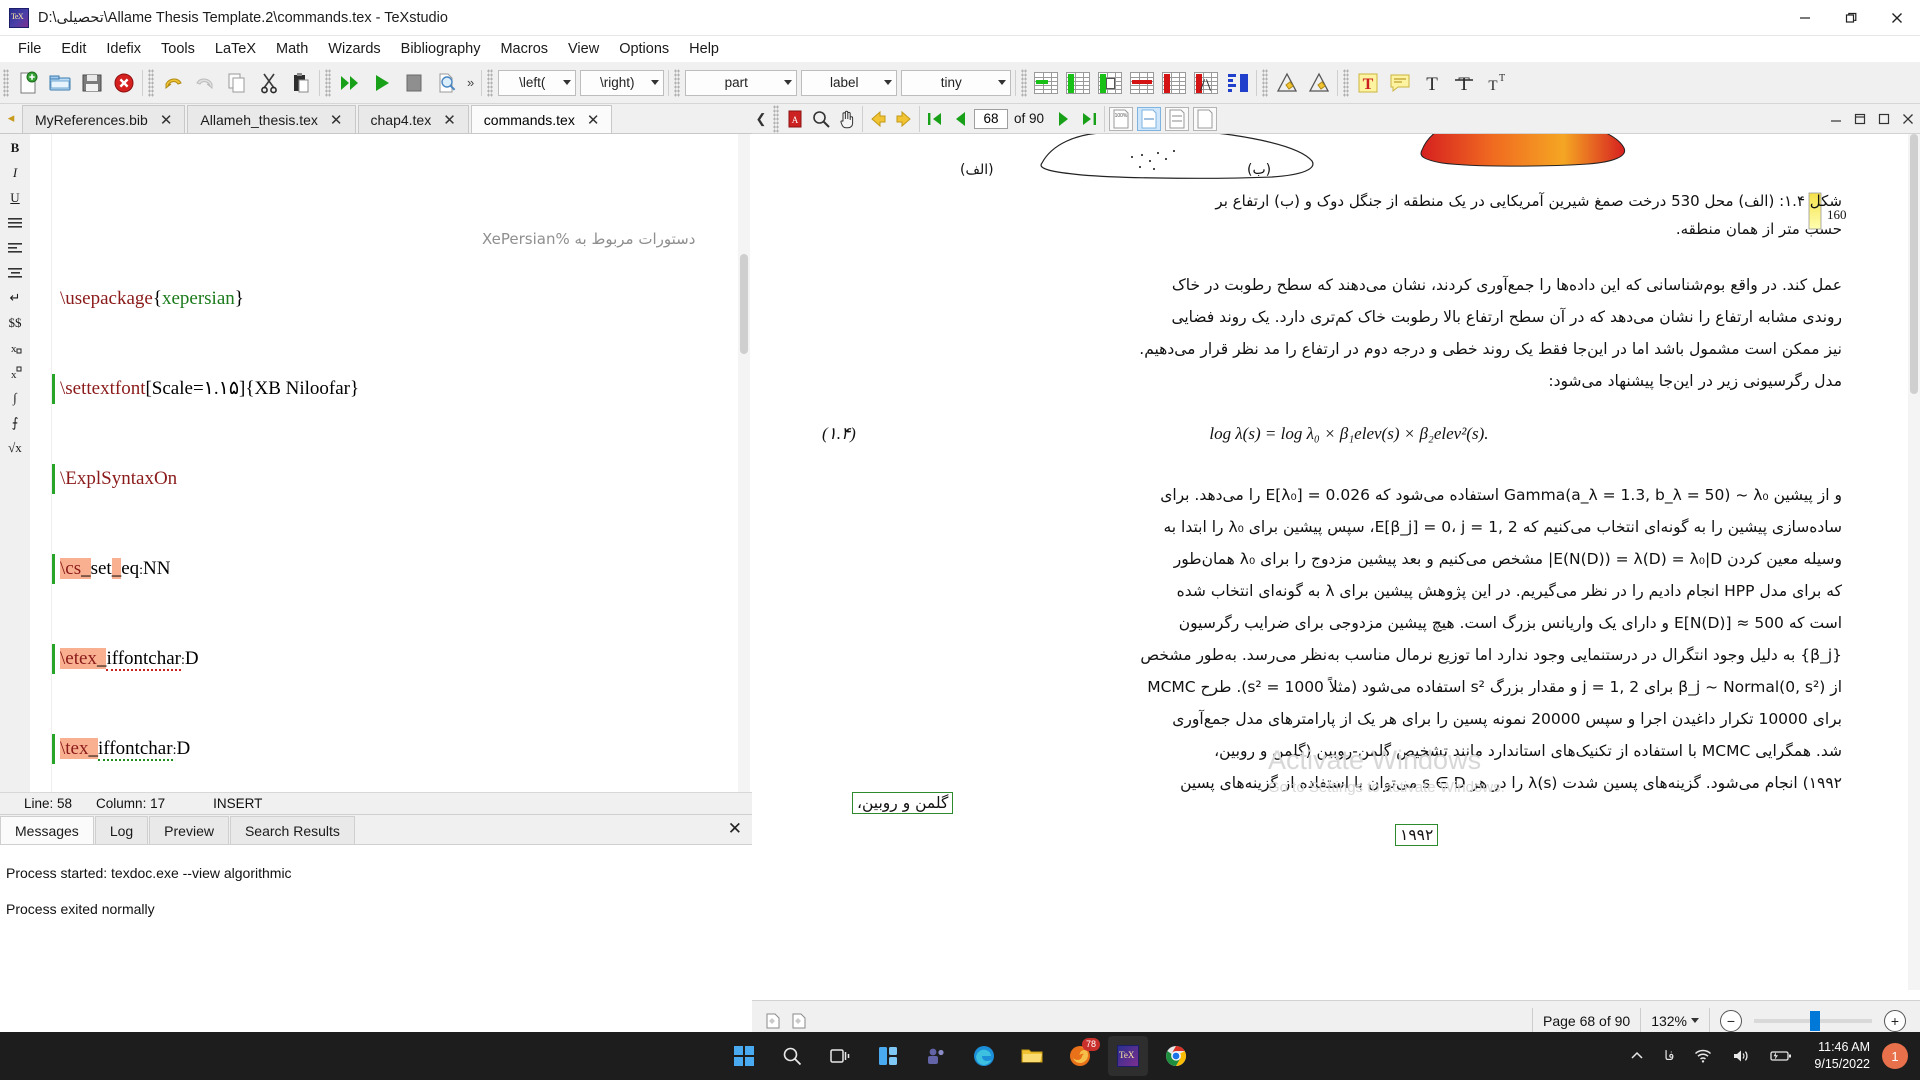 Image resolution: width=1920 pixels, height=1080 pixels. I want to click on big-text-icon: T, so click(1368, 83).